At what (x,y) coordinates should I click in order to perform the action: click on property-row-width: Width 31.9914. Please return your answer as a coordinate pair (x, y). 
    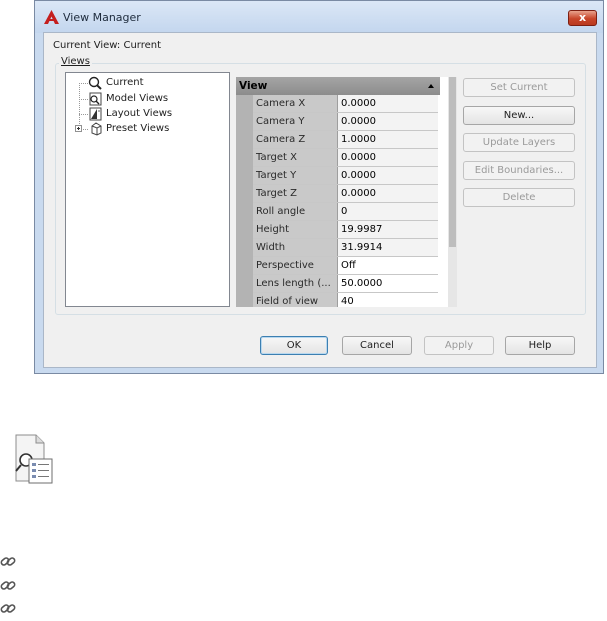
    Looking at the image, I should click on (345, 248).